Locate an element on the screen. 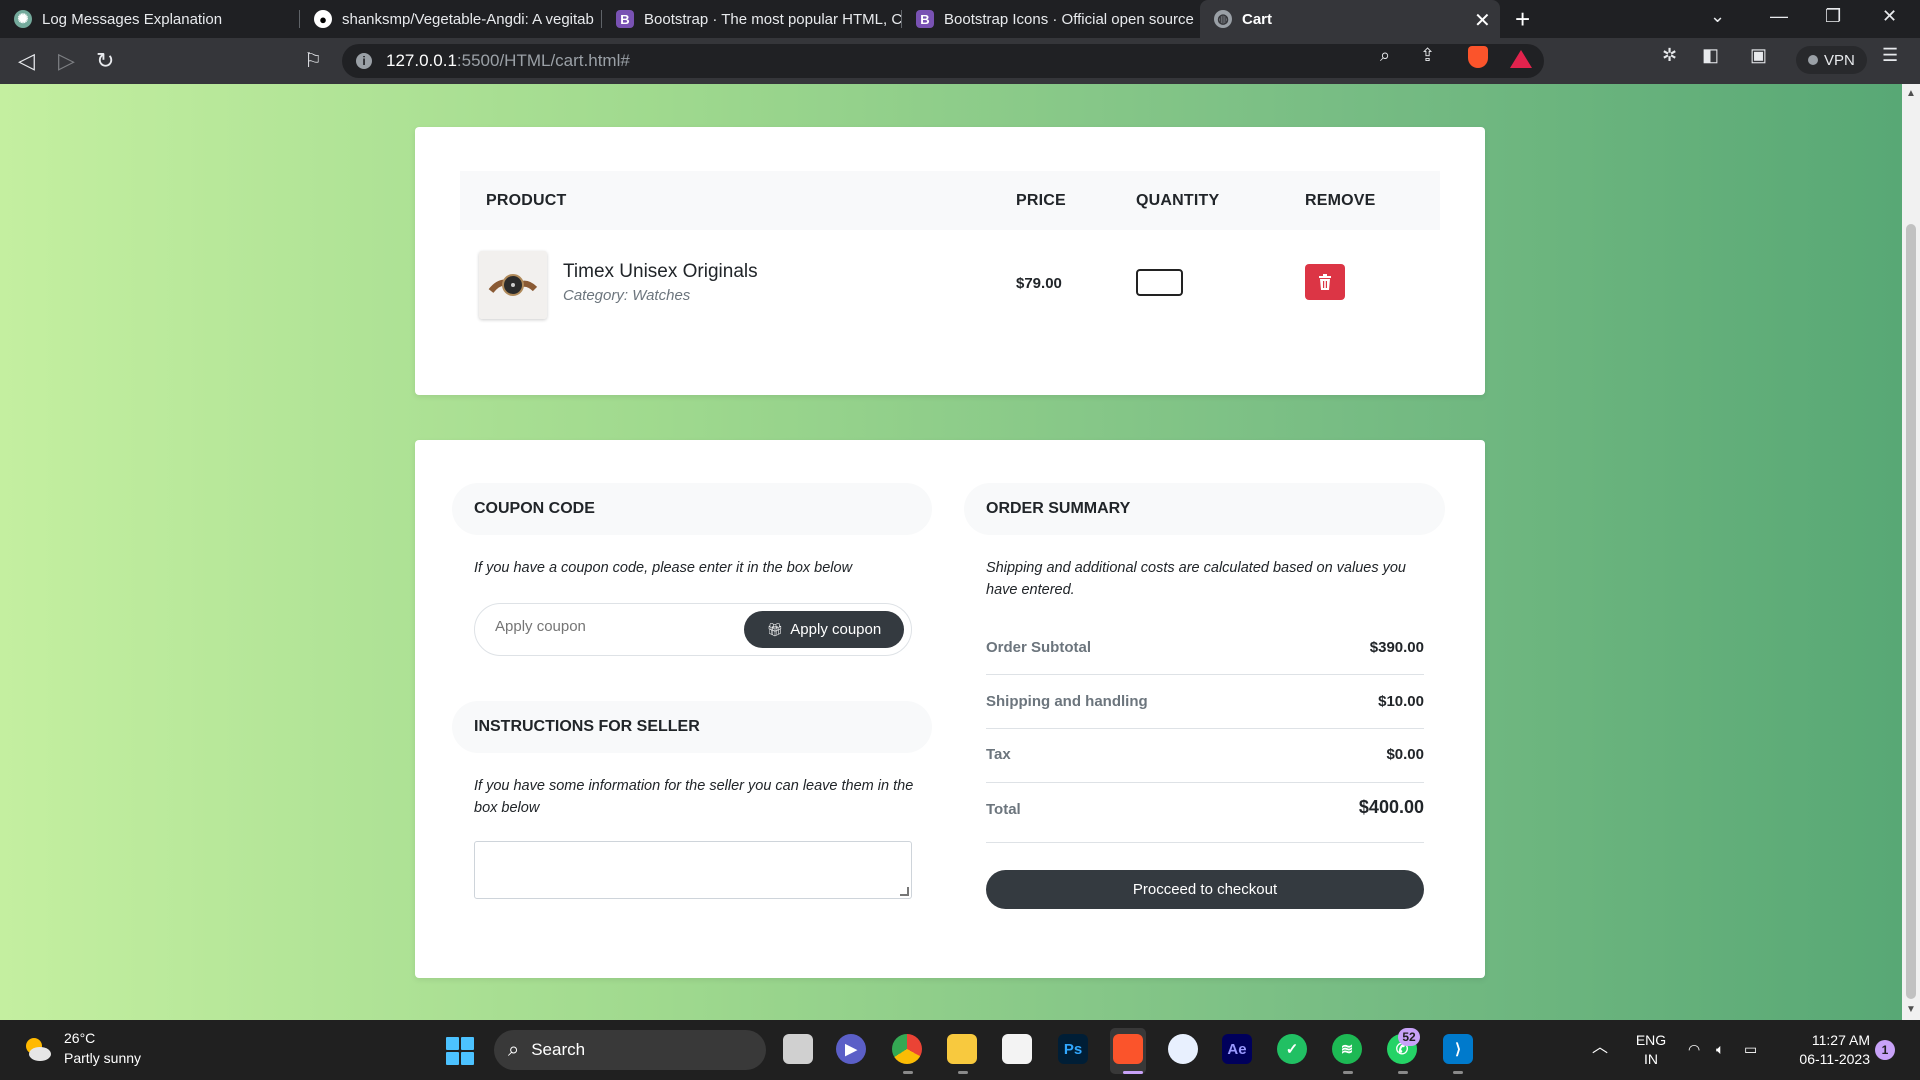  product-category: Category: Watches is located at coordinates (627, 295).